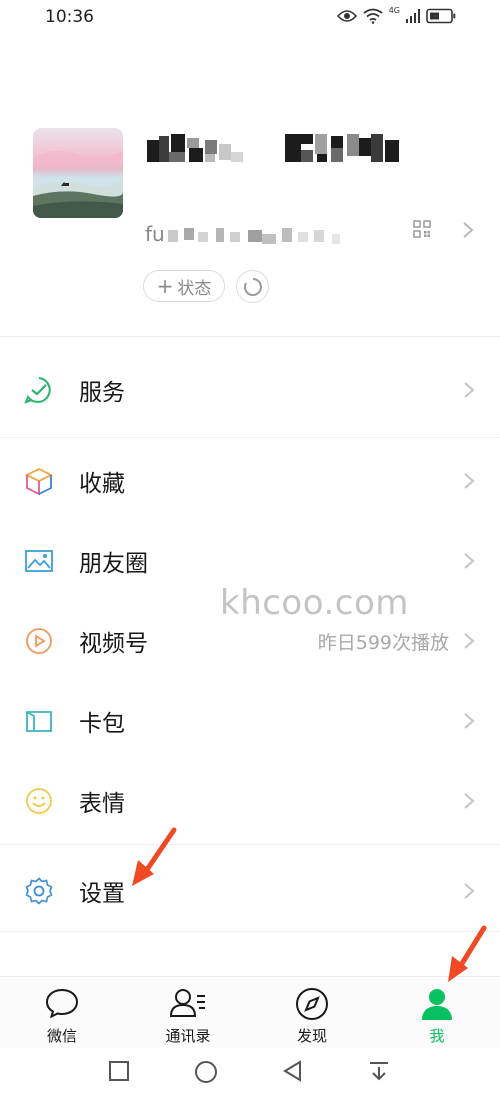 The width and height of the screenshot is (500, 1097). What do you see at coordinates (102, 804) in the screenshot?
I see `menu-label: 表情` at bounding box center [102, 804].